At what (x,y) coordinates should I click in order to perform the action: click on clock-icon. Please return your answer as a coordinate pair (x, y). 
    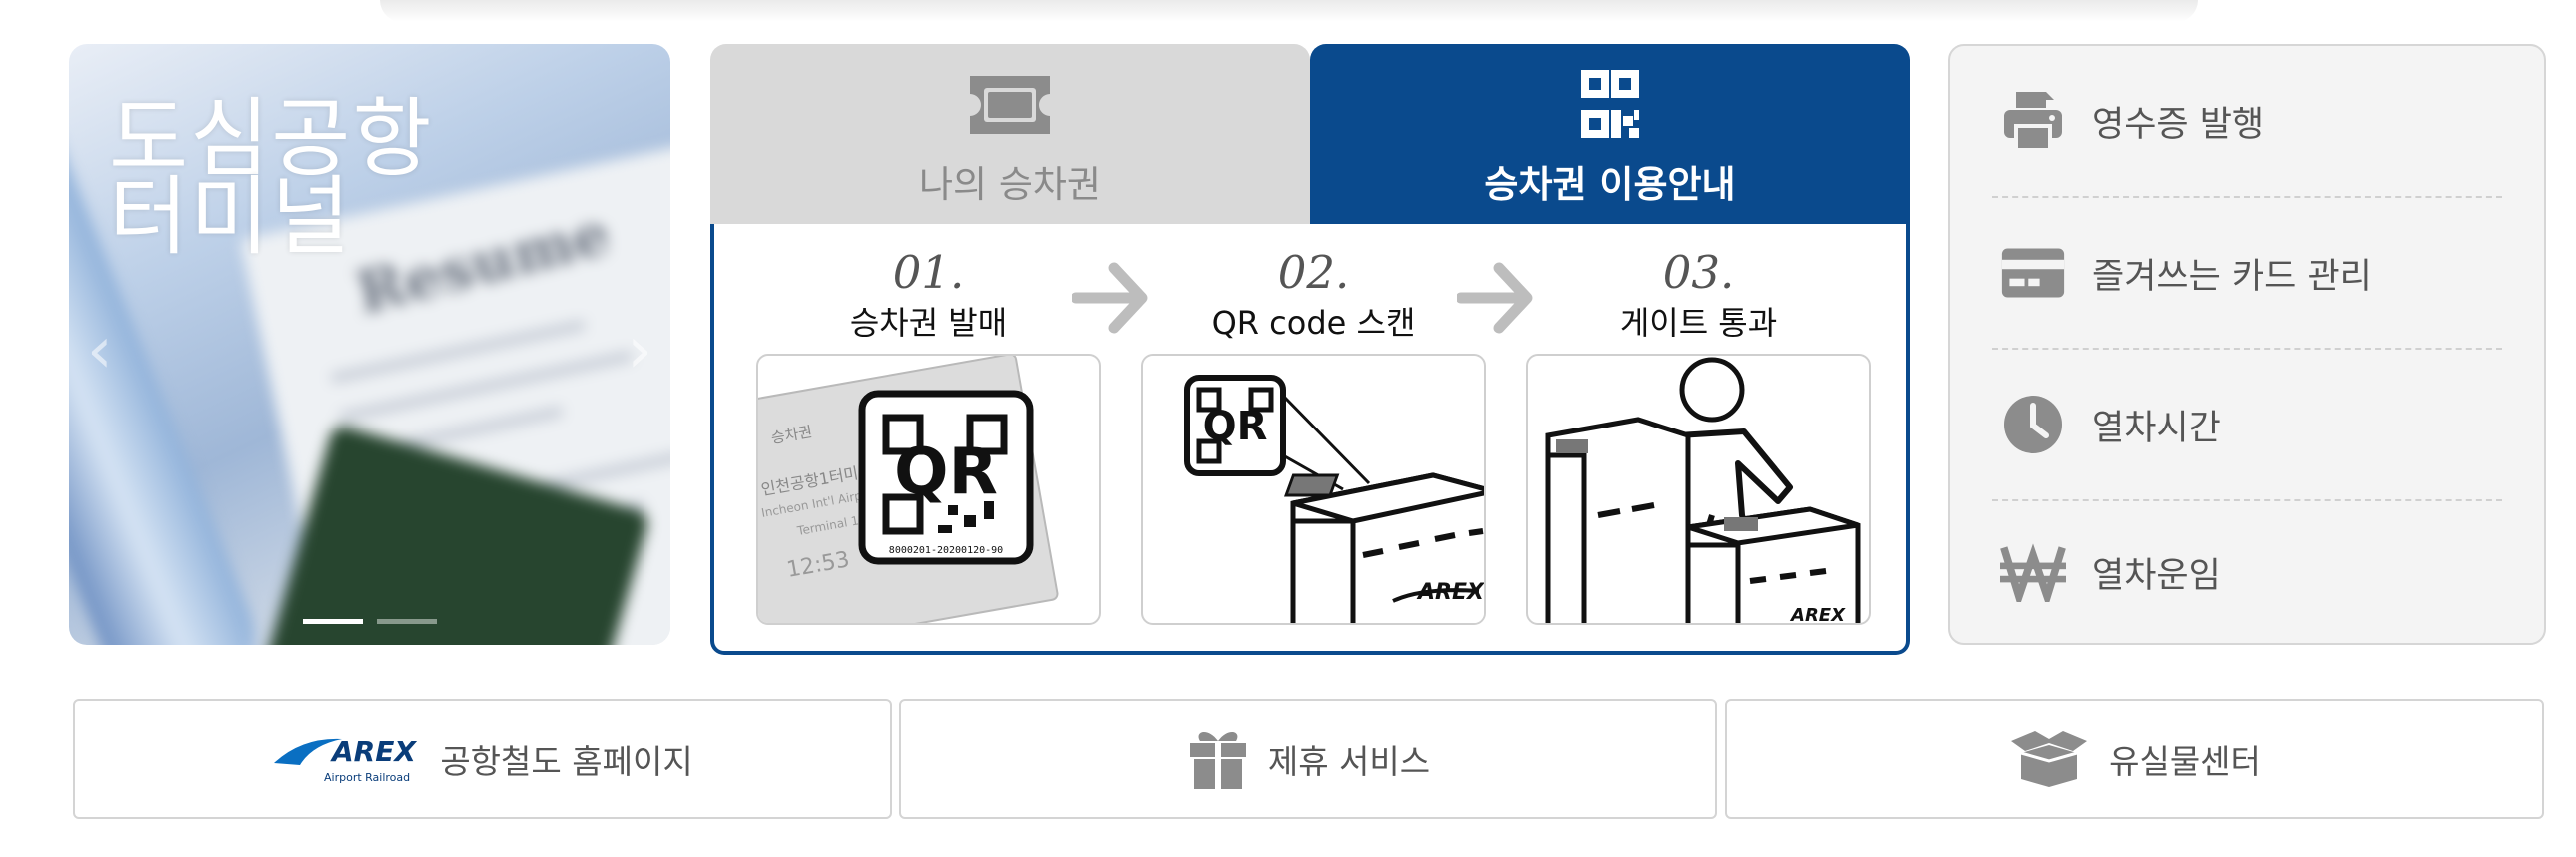
    Looking at the image, I should click on (2033, 424).